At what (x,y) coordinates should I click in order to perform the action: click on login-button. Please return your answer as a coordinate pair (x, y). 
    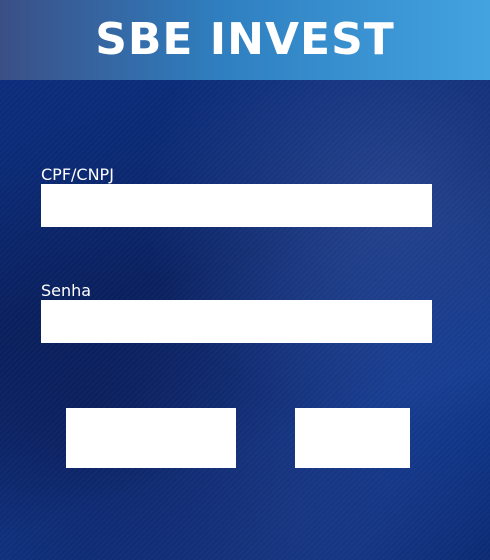
    Looking at the image, I should click on (151, 438).